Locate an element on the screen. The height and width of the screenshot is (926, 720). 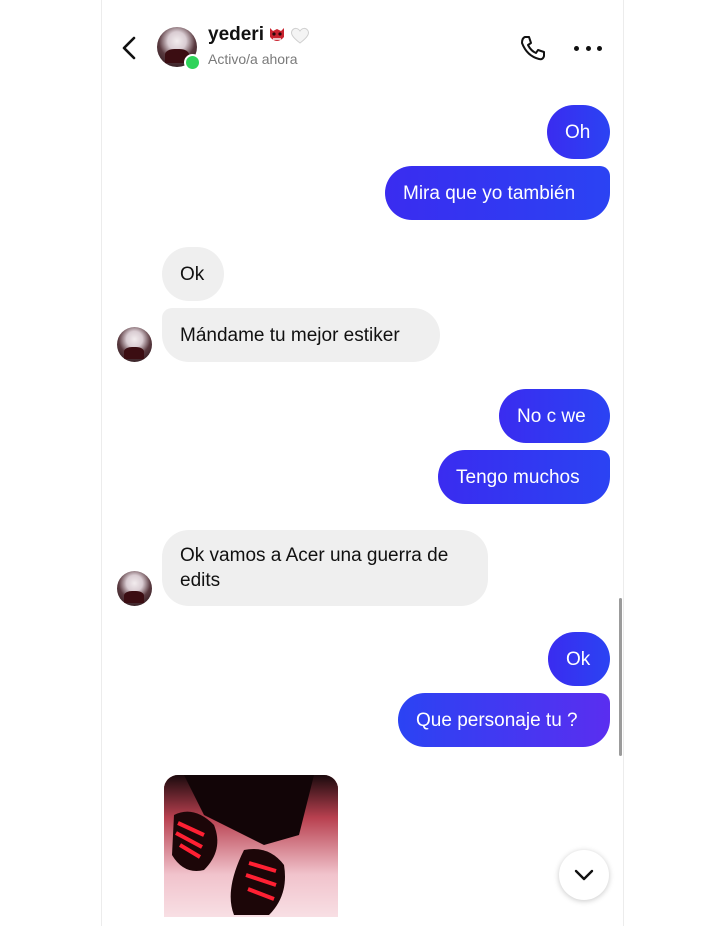
more-options-button is located at coordinates (588, 48).